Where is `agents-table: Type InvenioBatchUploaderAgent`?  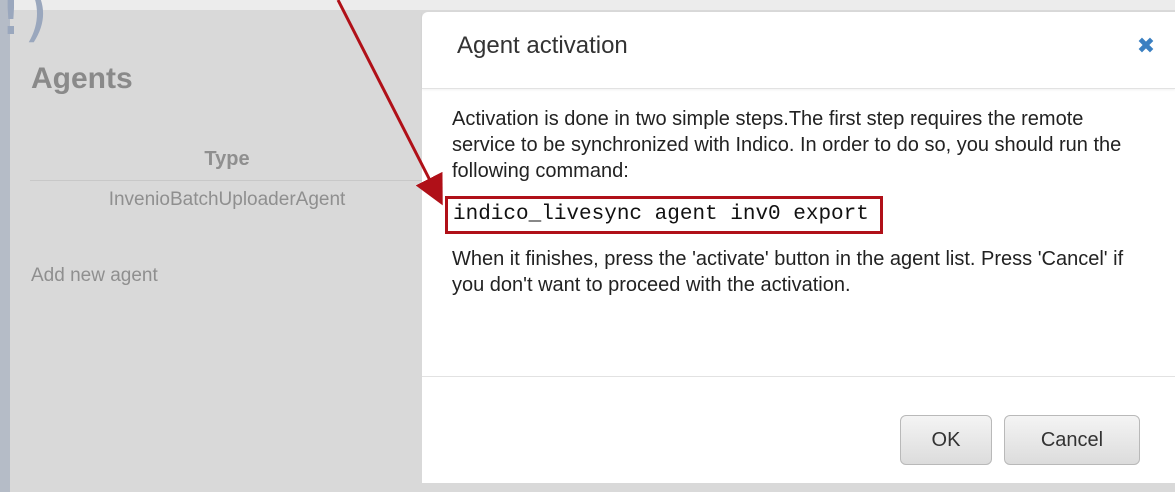
agents-table: Type InvenioBatchUploaderAgent is located at coordinates (230, 179).